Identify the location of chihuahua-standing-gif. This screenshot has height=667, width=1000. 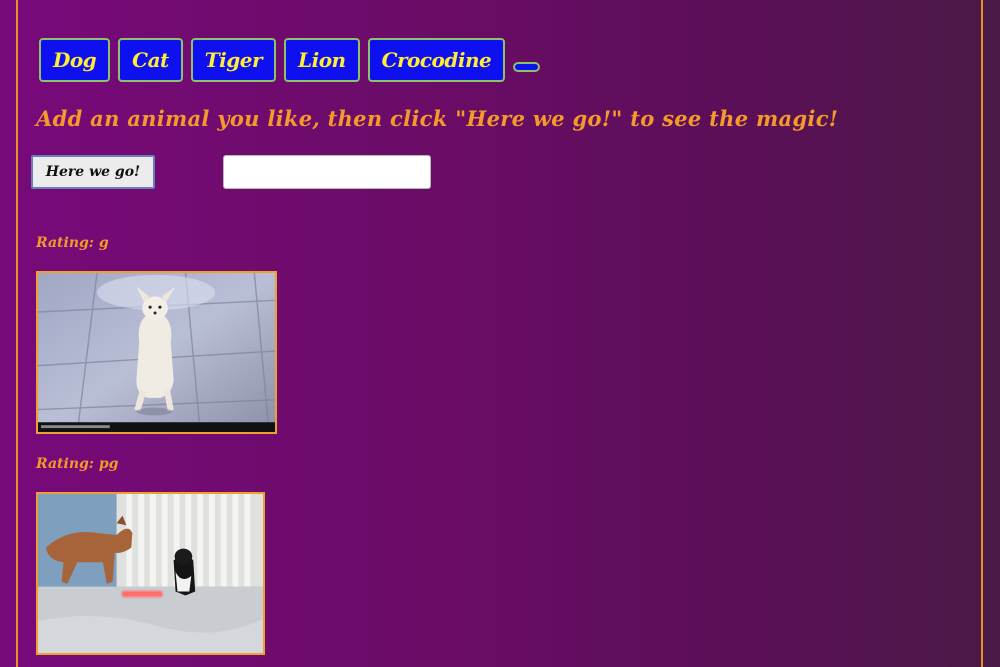
(156, 352).